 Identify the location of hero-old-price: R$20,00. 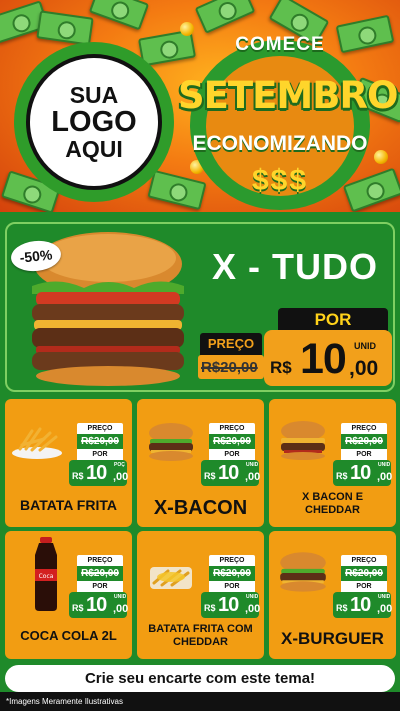
(229, 367).